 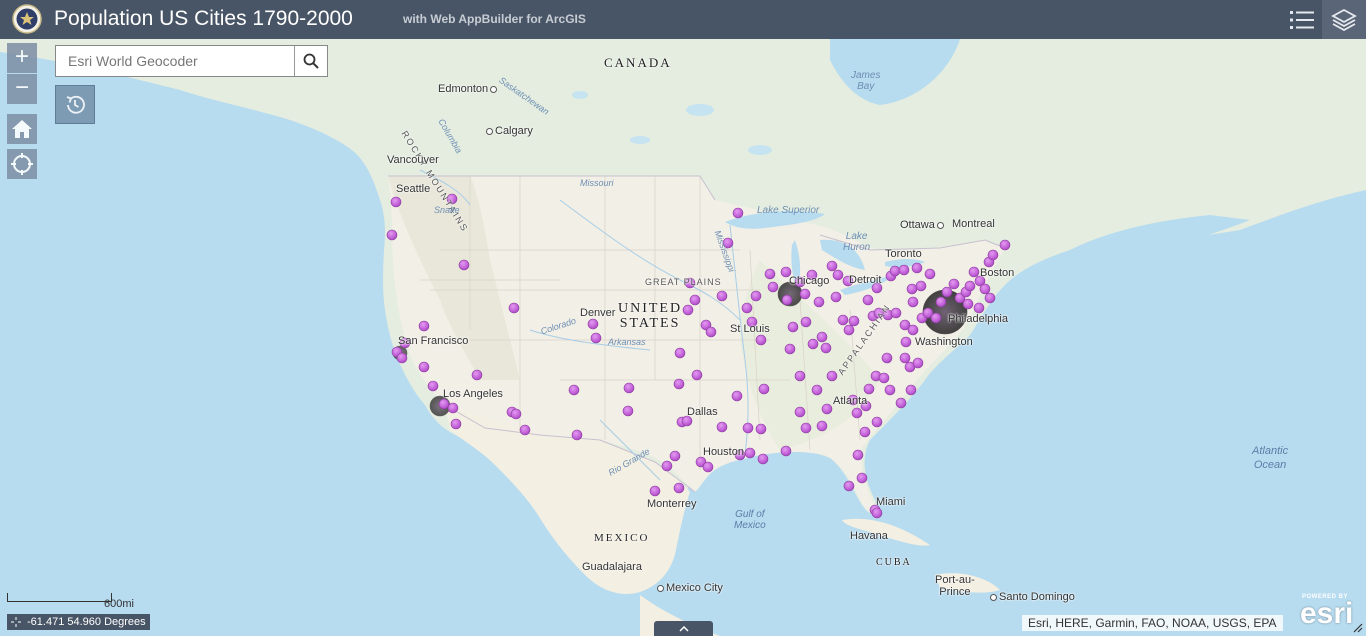 I want to click on city-san-francisco: San Francisco, so click(x=433, y=341).